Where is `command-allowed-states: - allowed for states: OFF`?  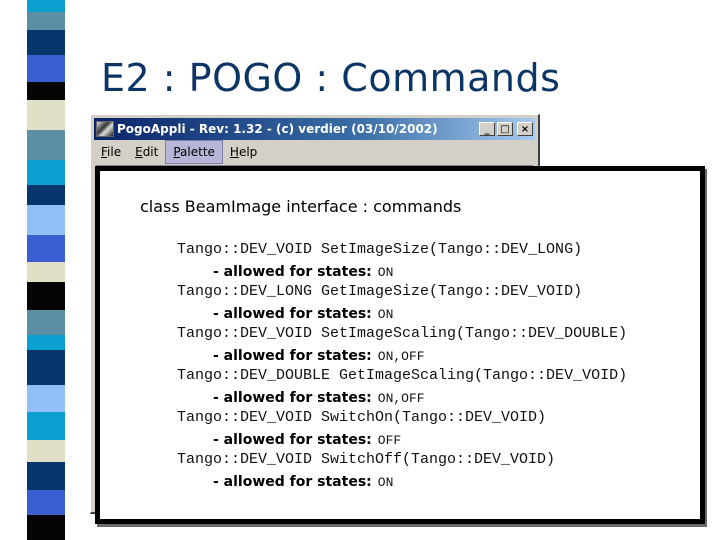
command-allowed-states: - allowed for states: OFF is located at coordinates (402, 438).